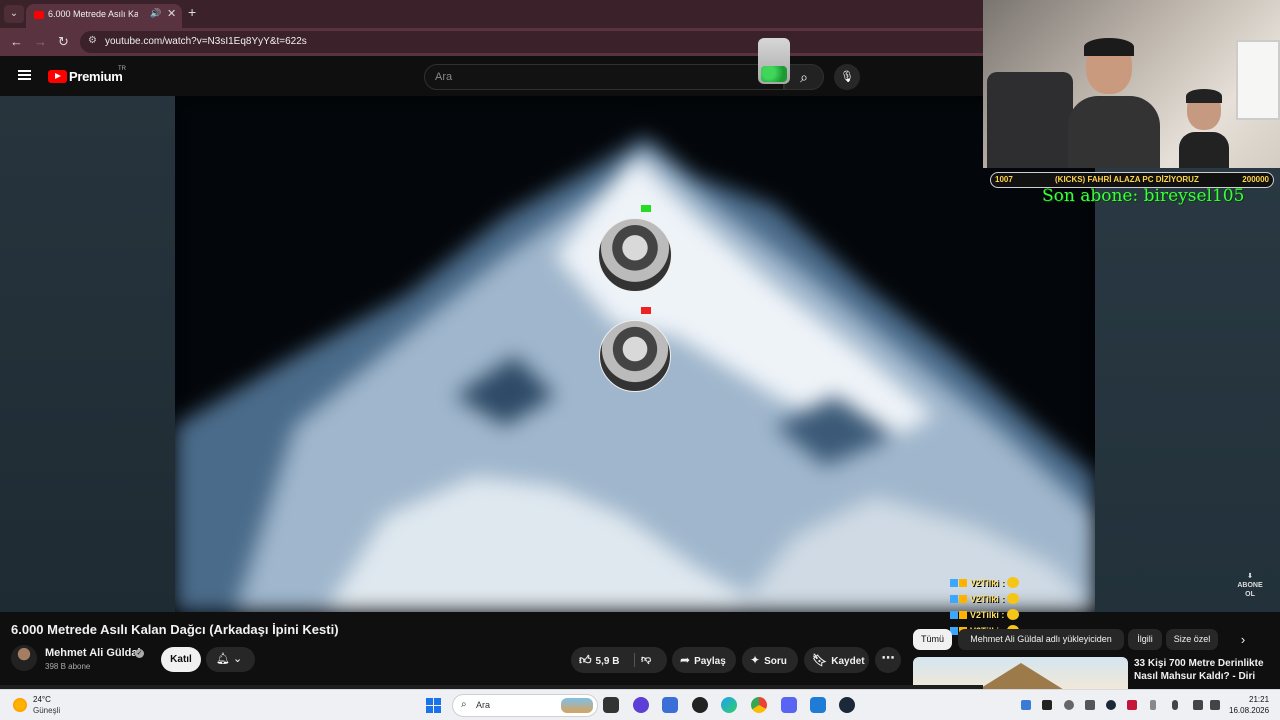 The height and width of the screenshot is (720, 1280). I want to click on ask-button: ✦ Soru, so click(770, 660).